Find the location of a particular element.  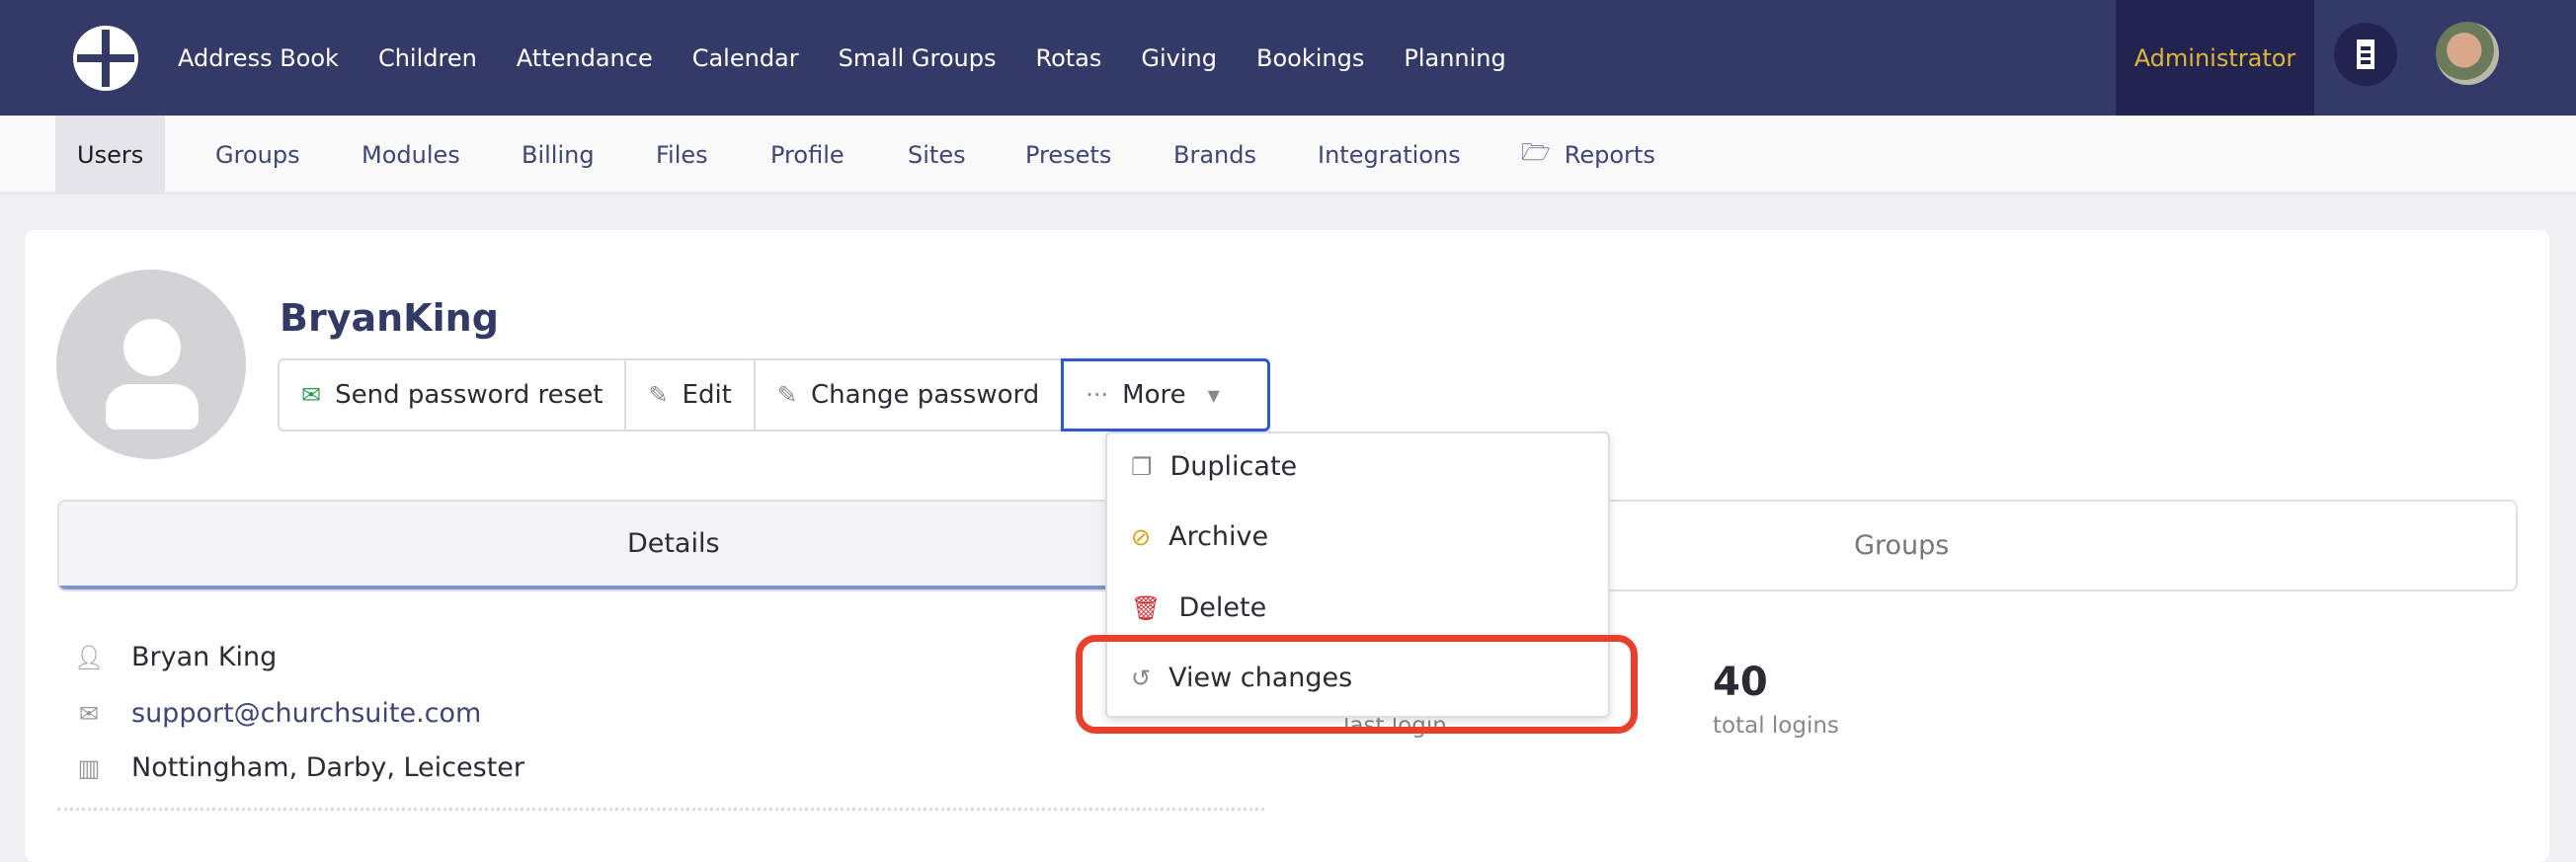

folder-icon: 🗁 is located at coordinates (1536, 152).